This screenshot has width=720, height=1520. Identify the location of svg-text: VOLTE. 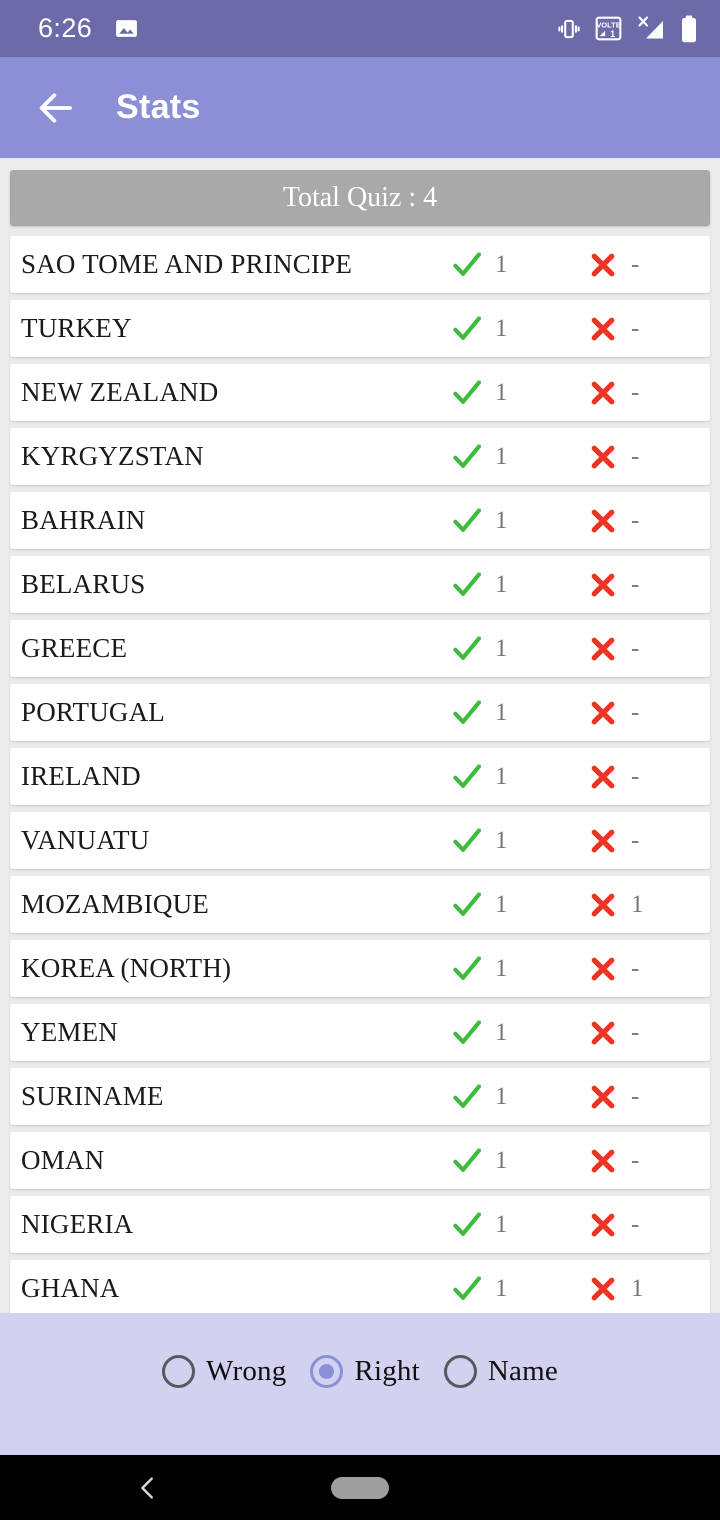
(608, 25).